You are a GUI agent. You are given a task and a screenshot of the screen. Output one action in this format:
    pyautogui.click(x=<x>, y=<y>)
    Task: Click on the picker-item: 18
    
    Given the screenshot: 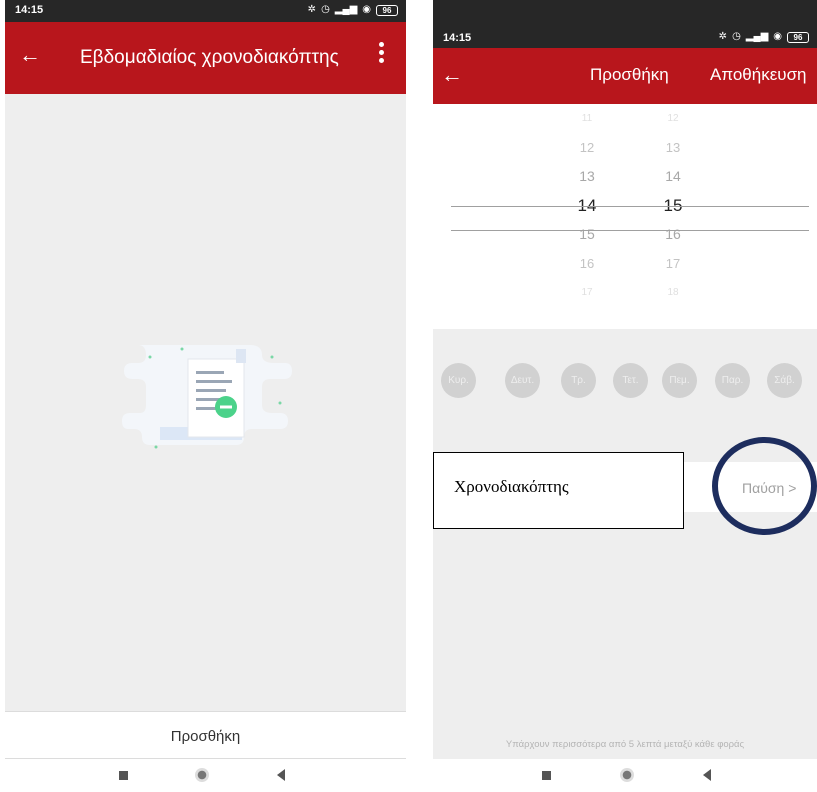 What is the action you would take?
    pyautogui.click(x=673, y=292)
    